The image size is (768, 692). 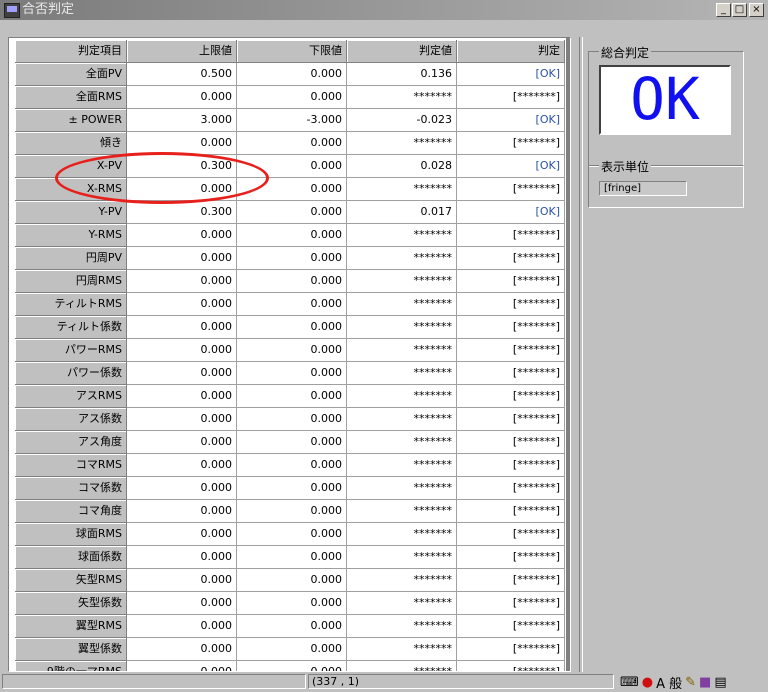 I want to click on ime-mode-text: A 般, so click(x=669, y=682).